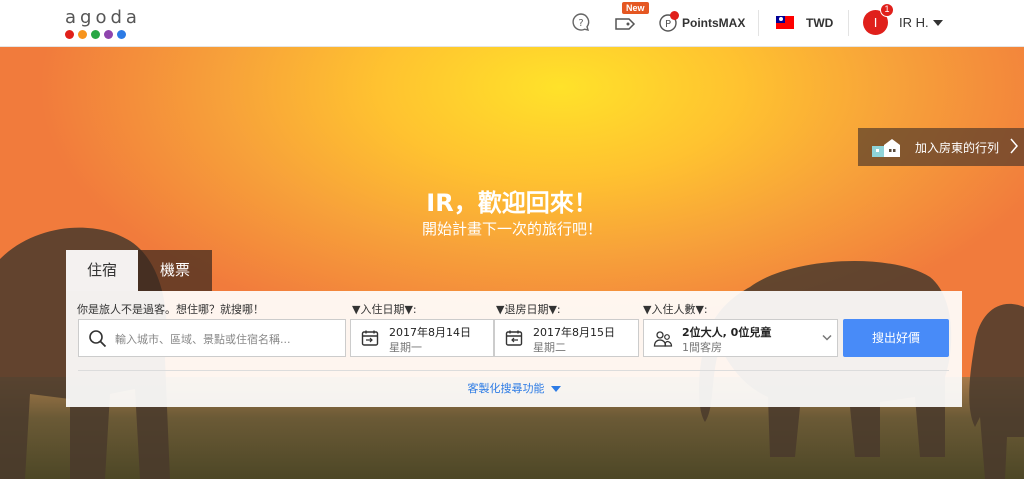 The width and height of the screenshot is (1024, 479). What do you see at coordinates (887, 10) in the screenshot?
I see `notification-badge: 1` at bounding box center [887, 10].